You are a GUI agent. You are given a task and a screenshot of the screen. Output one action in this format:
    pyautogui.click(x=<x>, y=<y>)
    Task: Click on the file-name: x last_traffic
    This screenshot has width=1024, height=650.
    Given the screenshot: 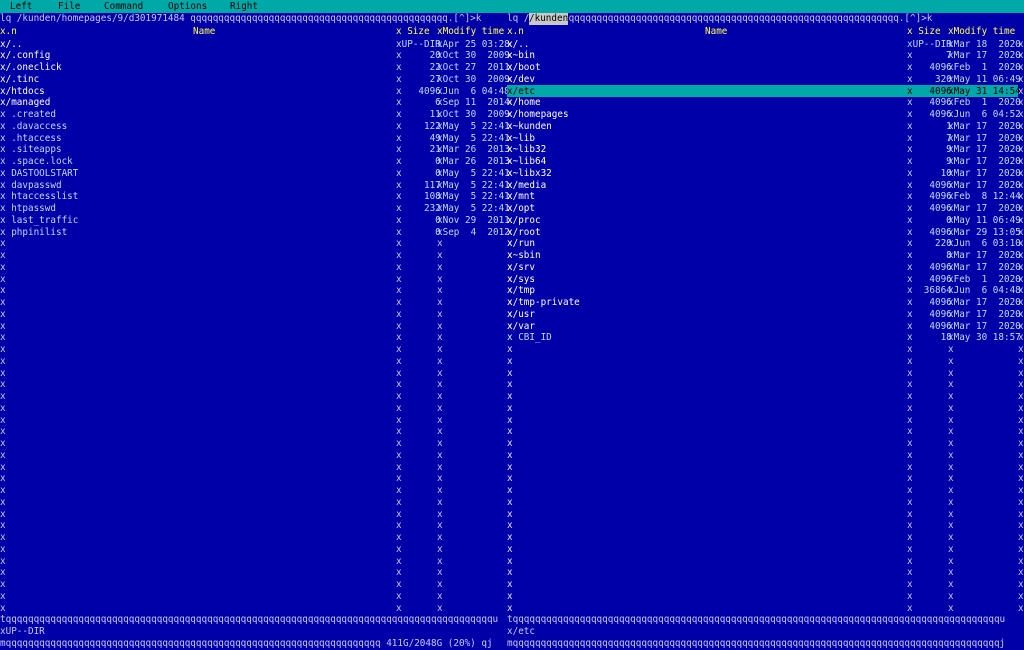 What is the action you would take?
    pyautogui.click(x=39, y=221)
    